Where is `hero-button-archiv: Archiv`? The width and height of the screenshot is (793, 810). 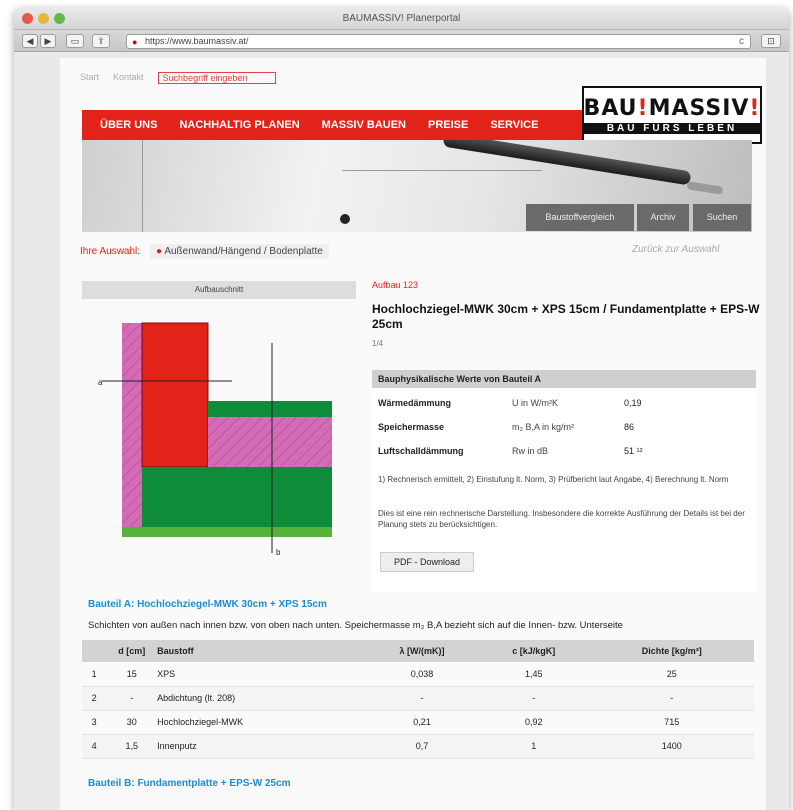
hero-button-archiv: Archiv is located at coordinates (663, 217).